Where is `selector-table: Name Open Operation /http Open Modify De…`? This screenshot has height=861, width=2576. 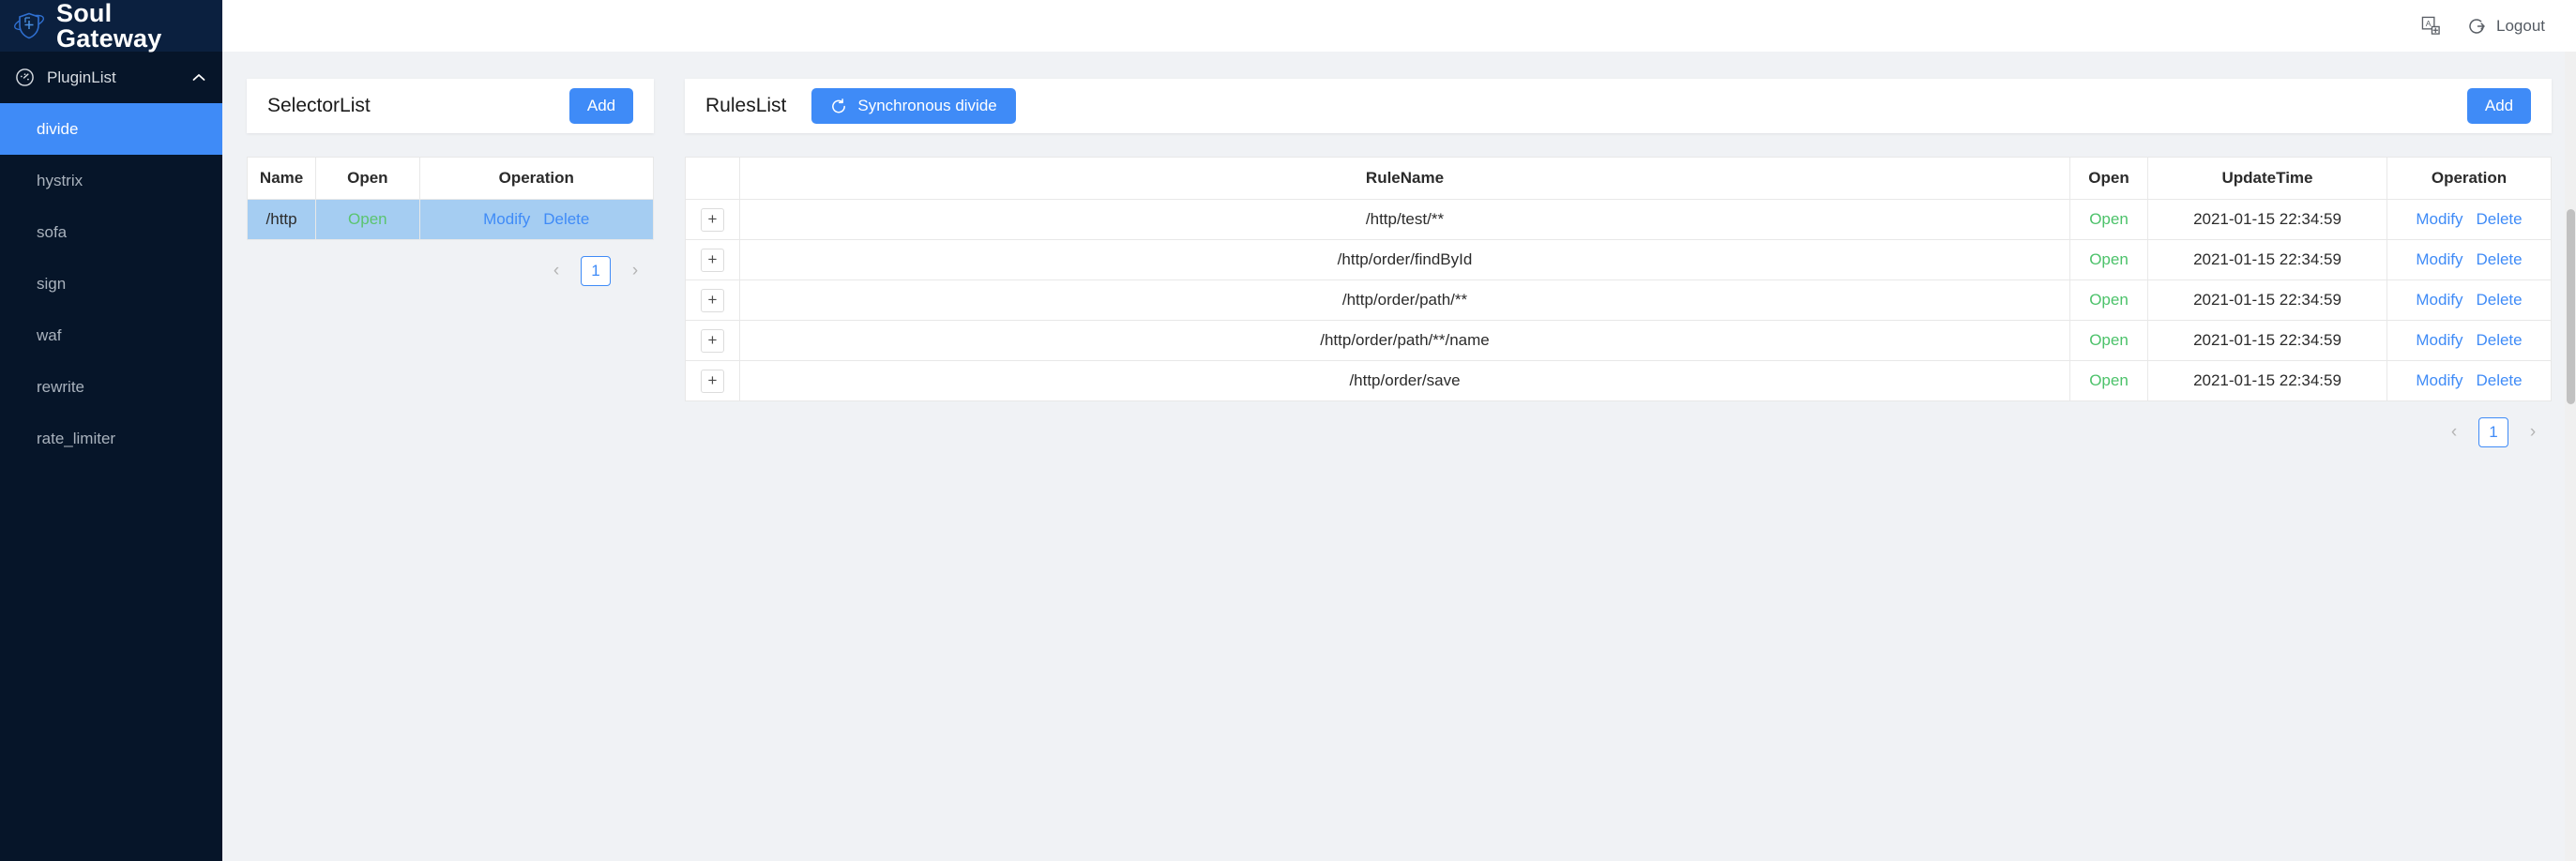 selector-table: Name Open Operation /http Open Modify De… is located at coordinates (450, 198).